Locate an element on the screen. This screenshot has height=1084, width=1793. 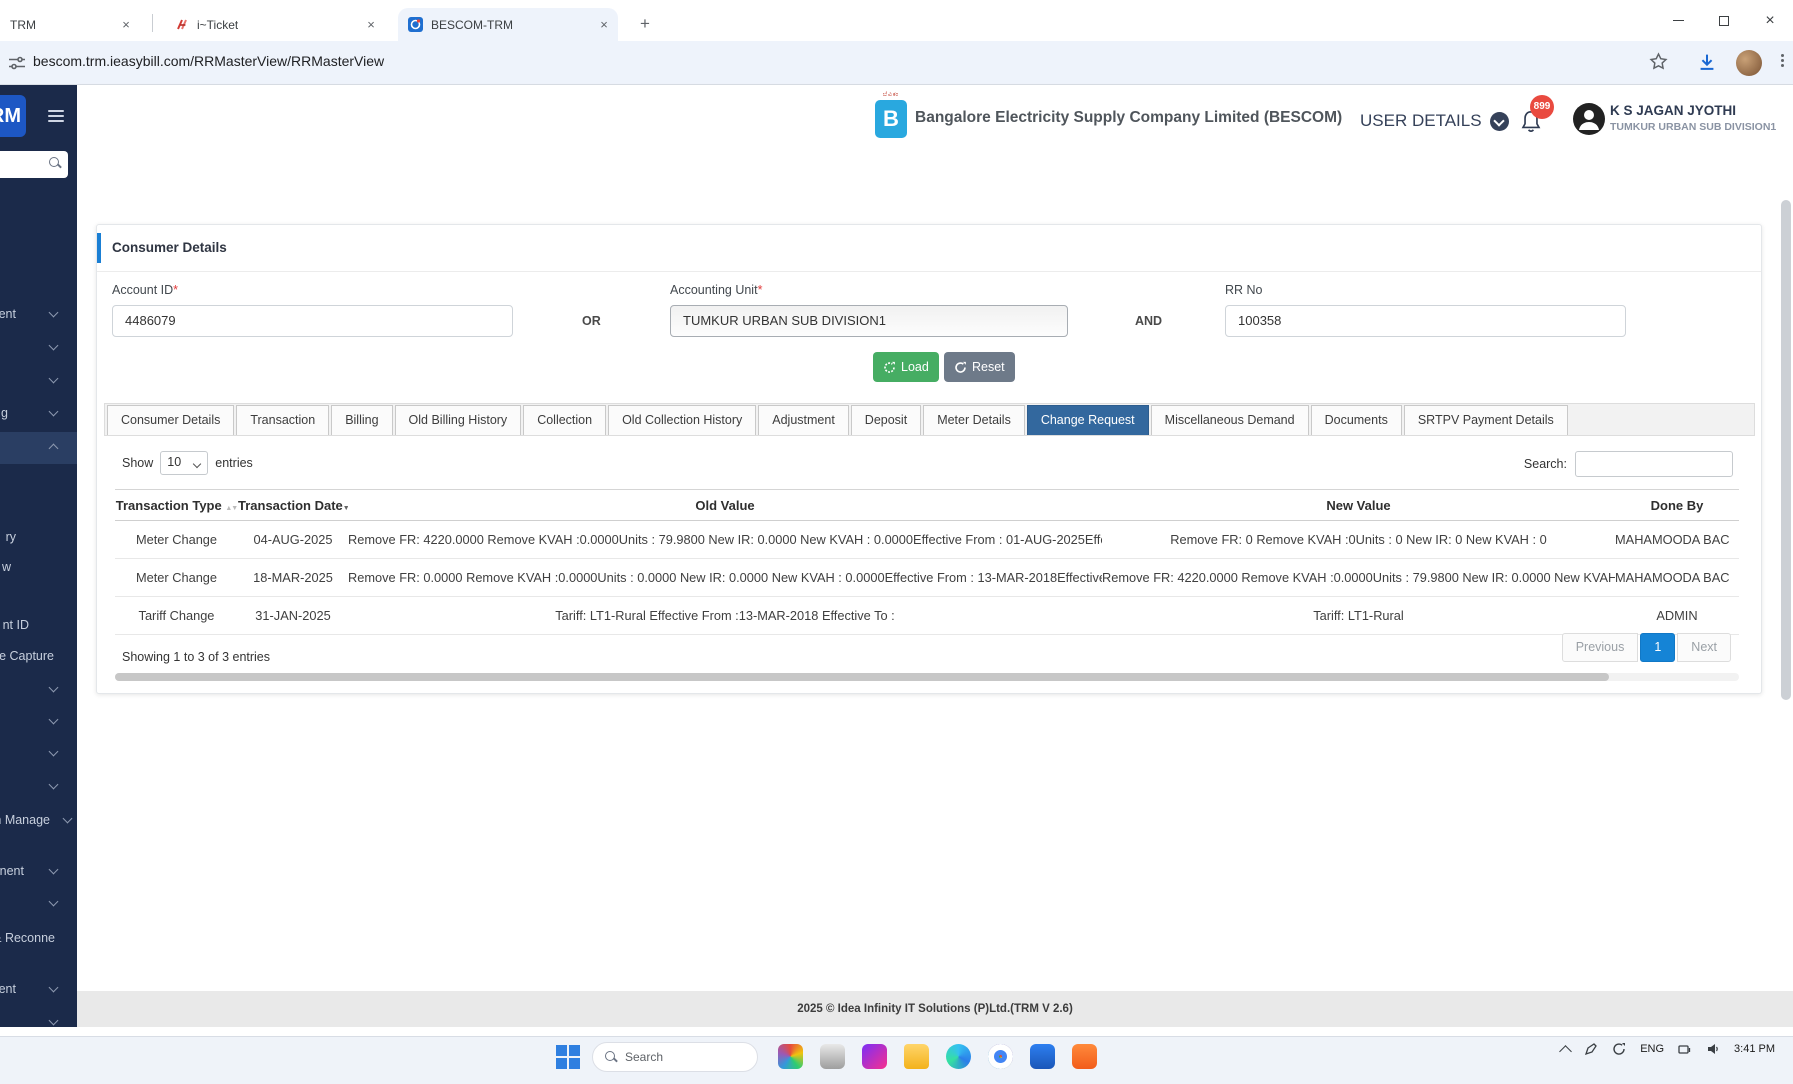
sidebar-subitem: e Capture is located at coordinates (38, 656).